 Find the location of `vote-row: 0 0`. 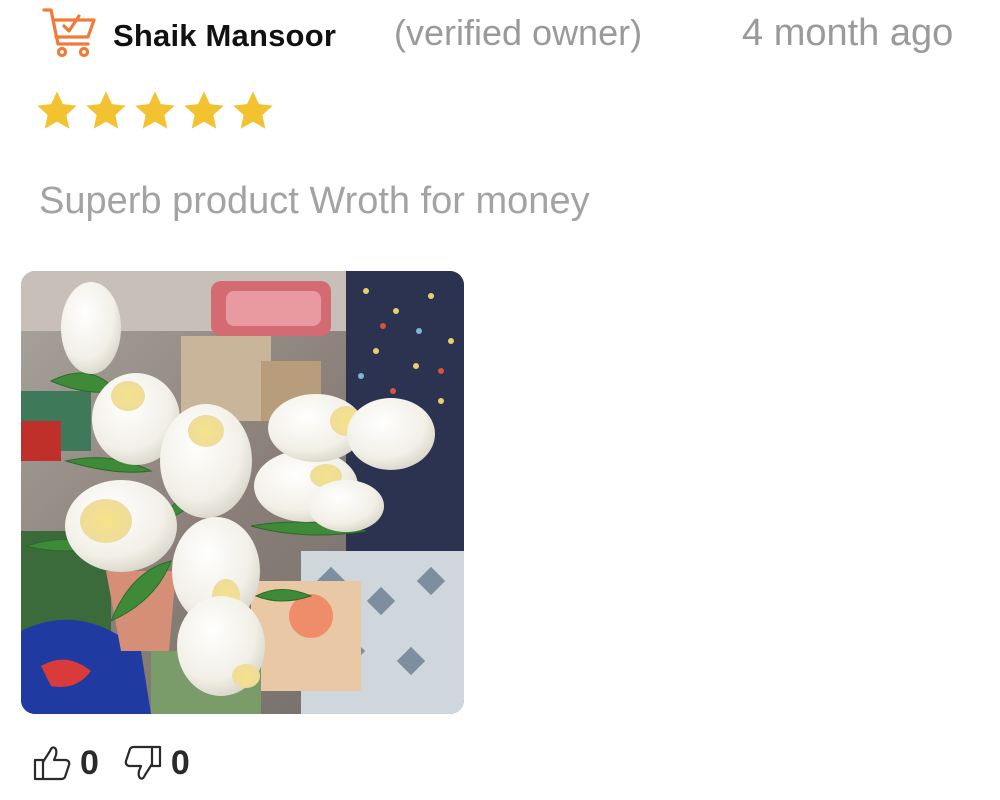

vote-row: 0 0 is located at coordinates (123, 763).